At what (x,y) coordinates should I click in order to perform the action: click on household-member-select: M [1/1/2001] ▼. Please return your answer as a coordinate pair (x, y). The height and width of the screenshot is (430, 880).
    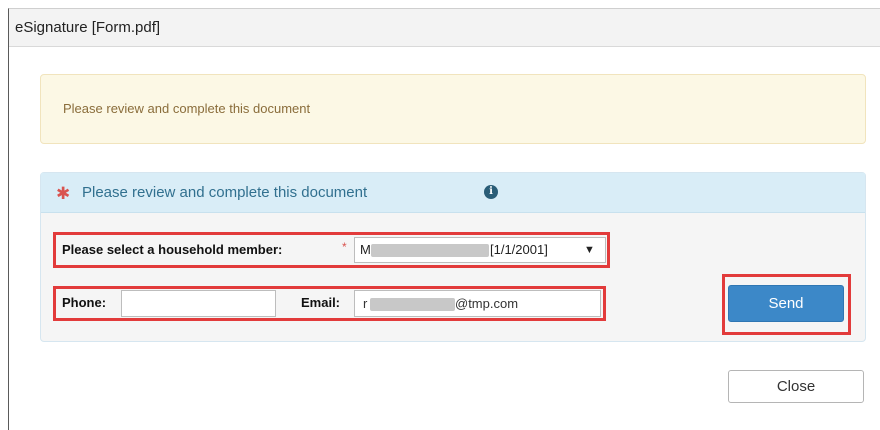
    Looking at the image, I should click on (480, 250).